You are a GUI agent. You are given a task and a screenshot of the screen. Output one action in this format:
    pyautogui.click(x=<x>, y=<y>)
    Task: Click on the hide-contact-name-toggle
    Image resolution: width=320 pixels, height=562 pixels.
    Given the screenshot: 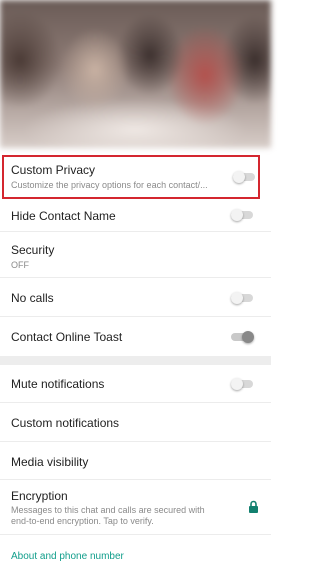 What is the action you would take?
    pyautogui.click(x=242, y=215)
    